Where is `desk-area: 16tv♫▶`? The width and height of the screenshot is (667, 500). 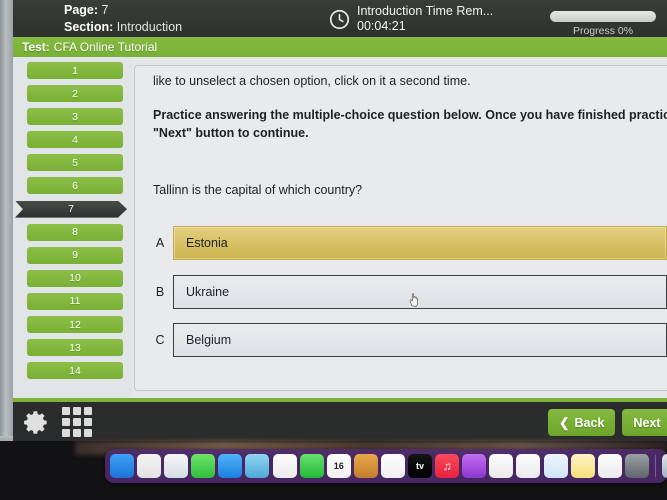
desk-area: 16tv♫▶ is located at coordinates (333, 470).